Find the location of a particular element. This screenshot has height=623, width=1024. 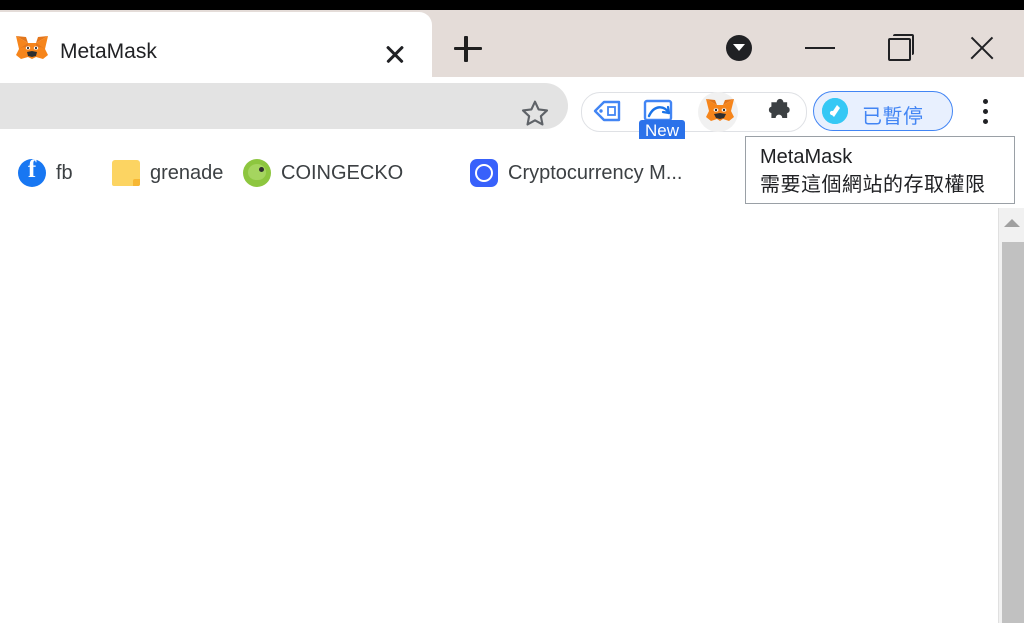

scrollbar-thumb is located at coordinates (1013, 432).